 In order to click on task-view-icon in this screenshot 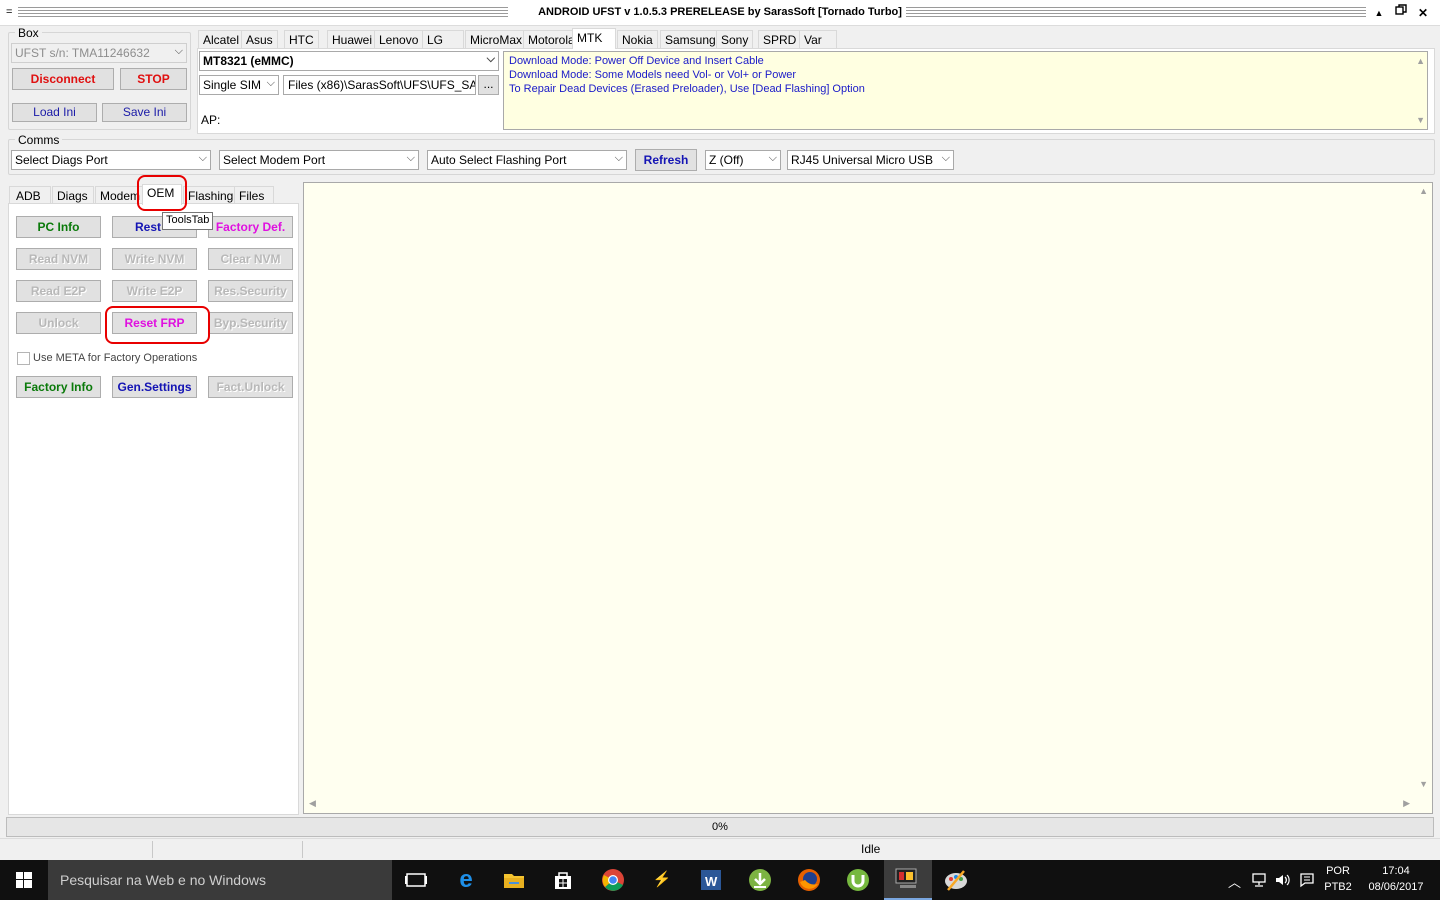, I will do `click(416, 880)`.